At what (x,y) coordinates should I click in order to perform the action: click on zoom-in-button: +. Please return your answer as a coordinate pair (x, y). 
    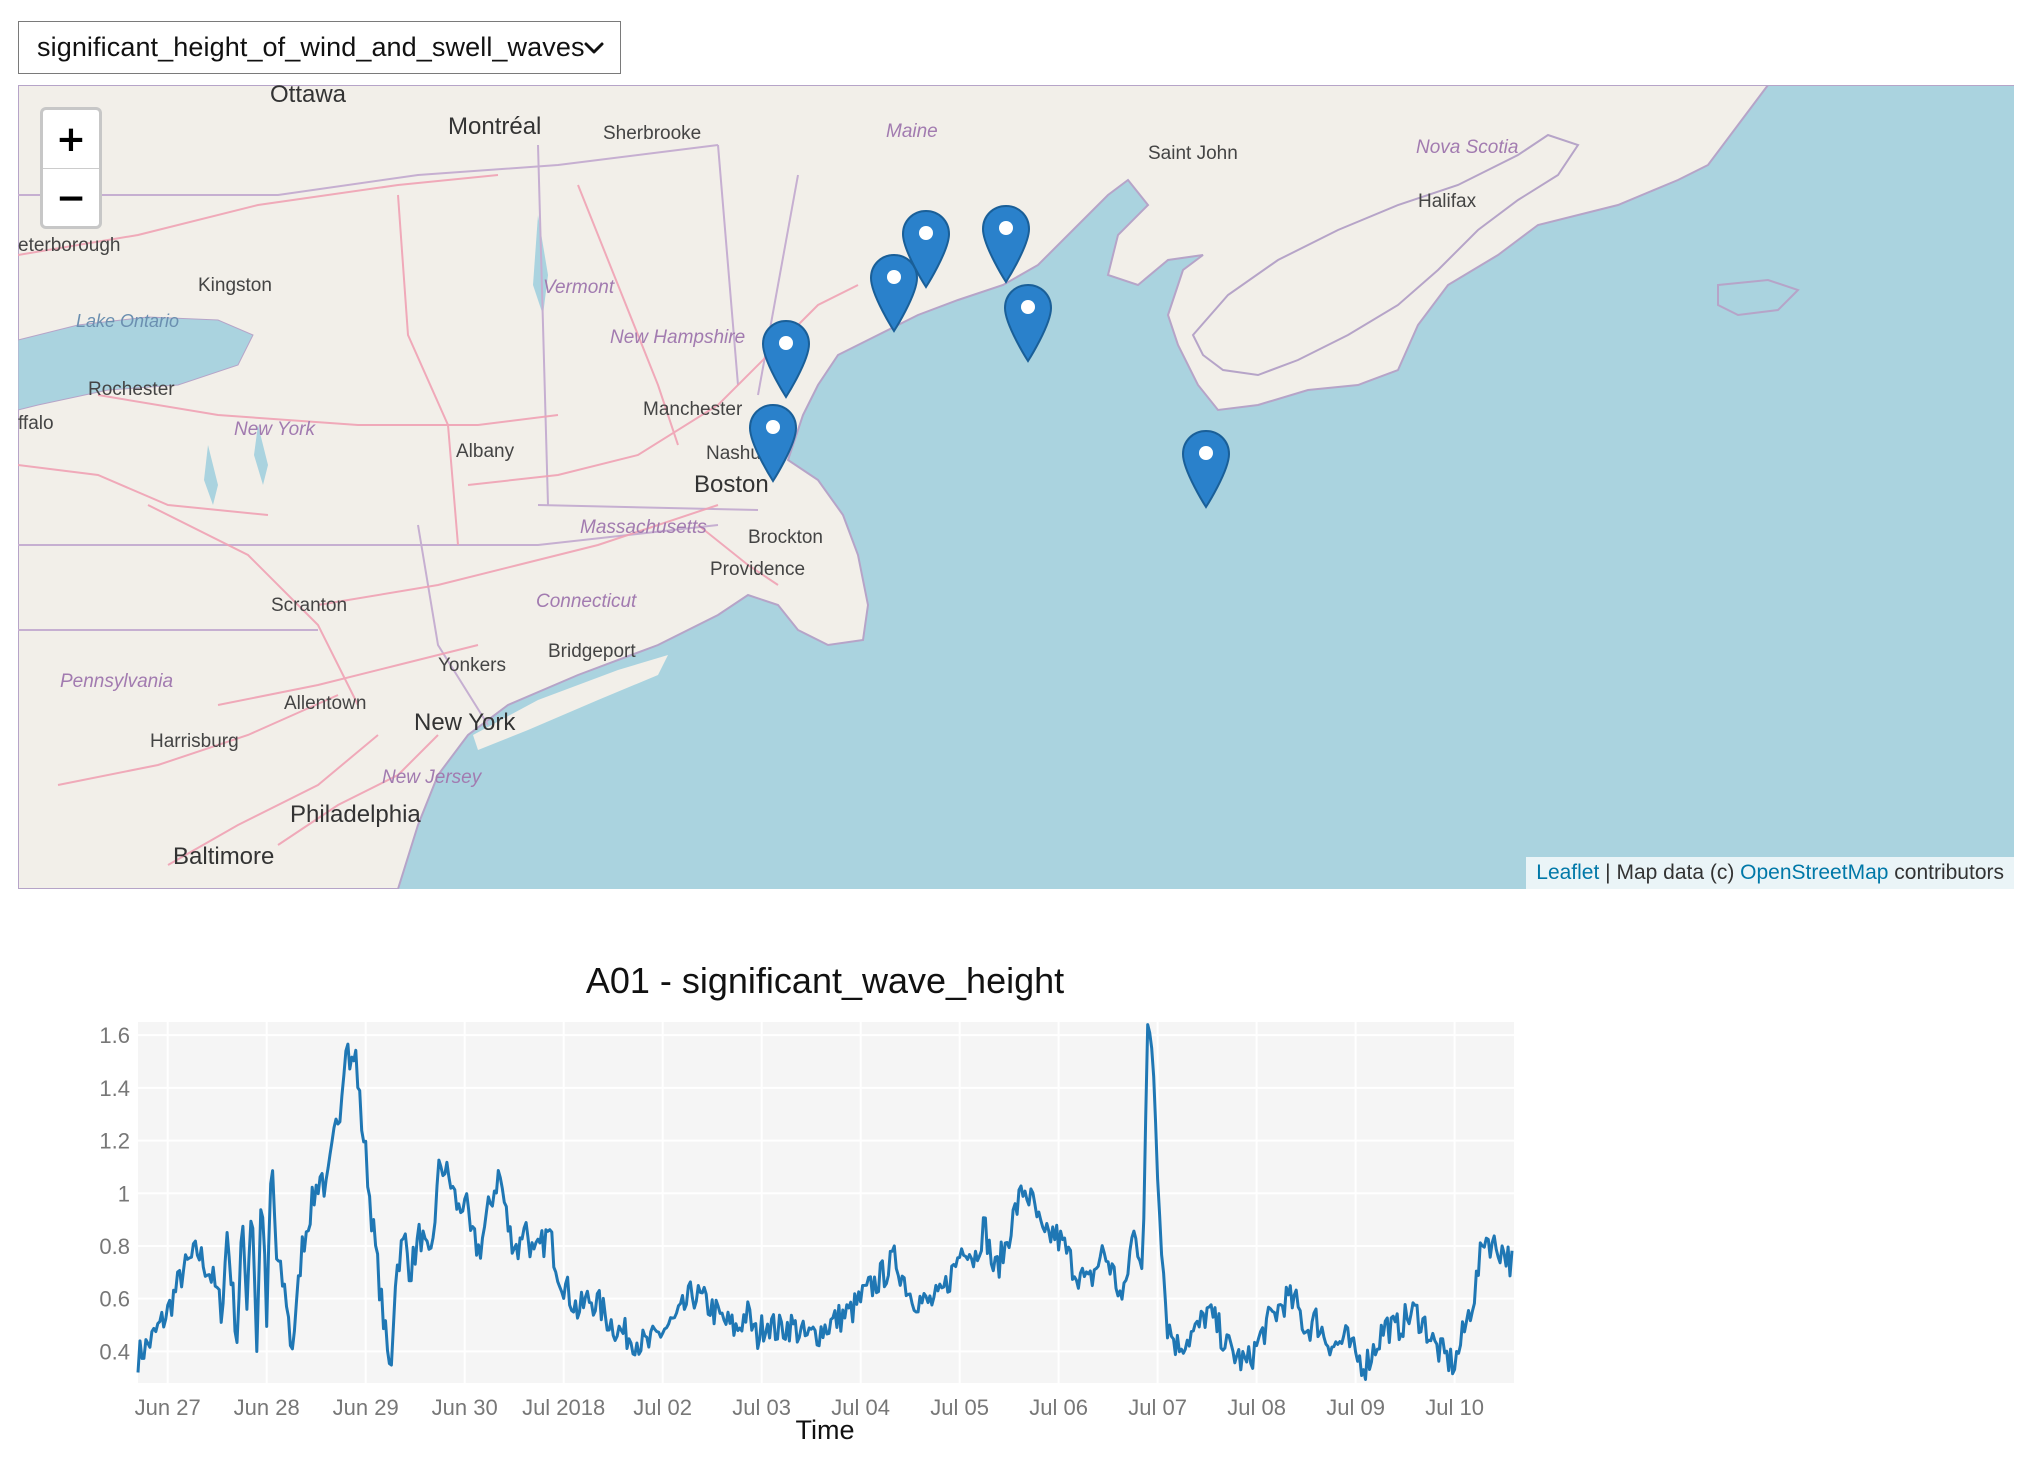
    Looking at the image, I should click on (71, 139).